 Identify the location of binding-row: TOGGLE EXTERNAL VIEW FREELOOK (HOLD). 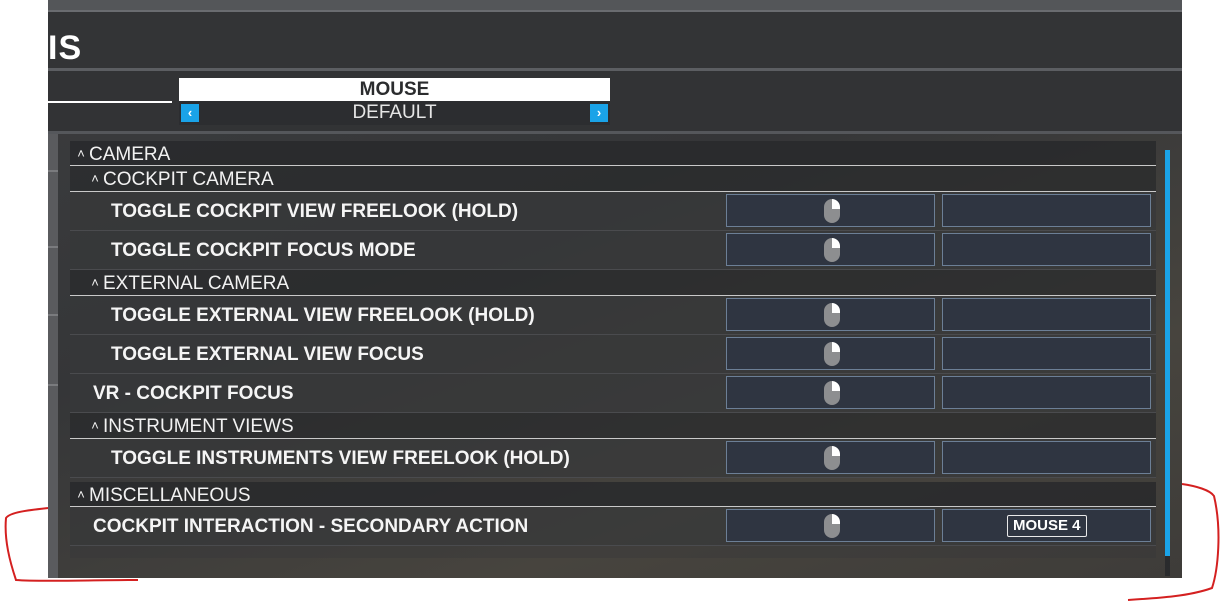
(613, 315).